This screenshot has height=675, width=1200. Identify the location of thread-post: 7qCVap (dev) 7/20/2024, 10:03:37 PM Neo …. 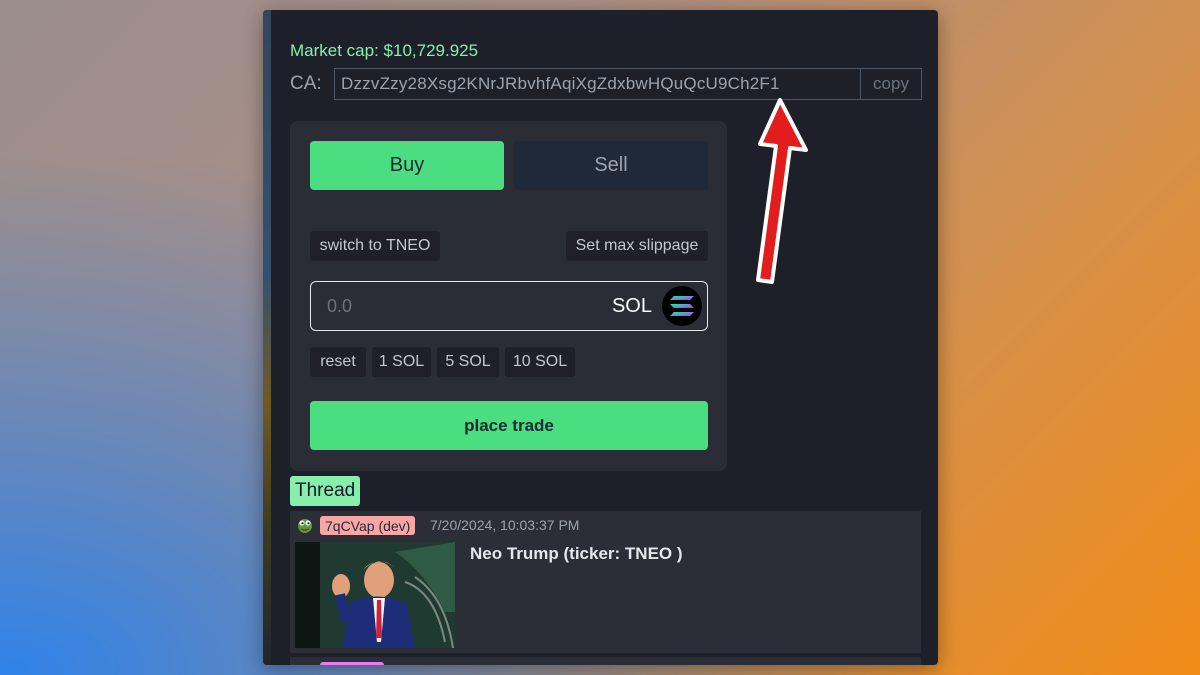
(605, 582).